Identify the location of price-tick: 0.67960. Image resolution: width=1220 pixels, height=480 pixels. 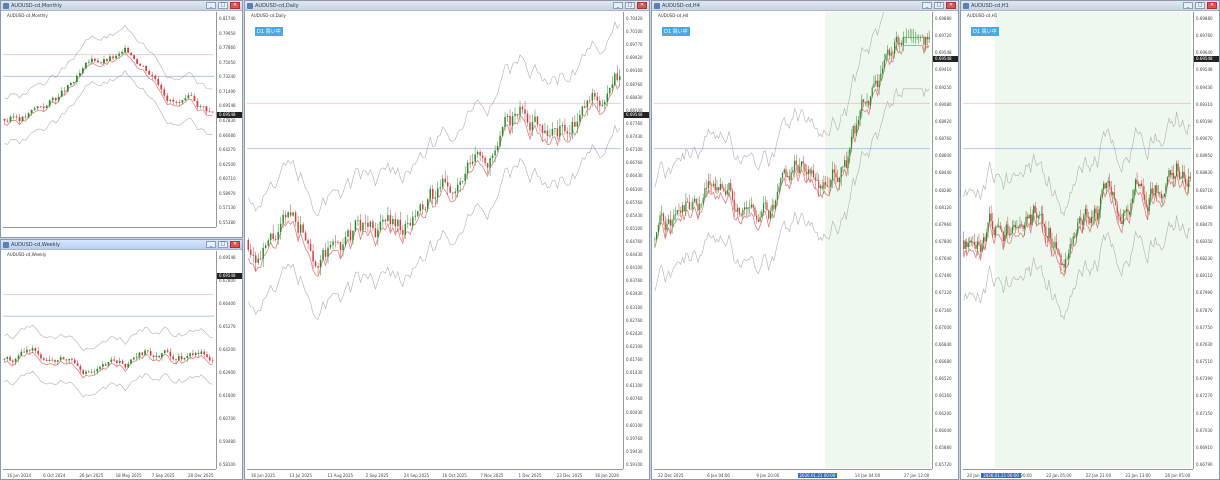
(943, 224).